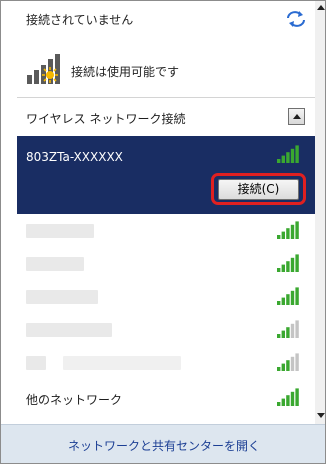 This screenshot has height=464, width=326. What do you see at coordinates (166, 397) in the screenshot?
I see `other-network-item: 他のネットワーク` at bounding box center [166, 397].